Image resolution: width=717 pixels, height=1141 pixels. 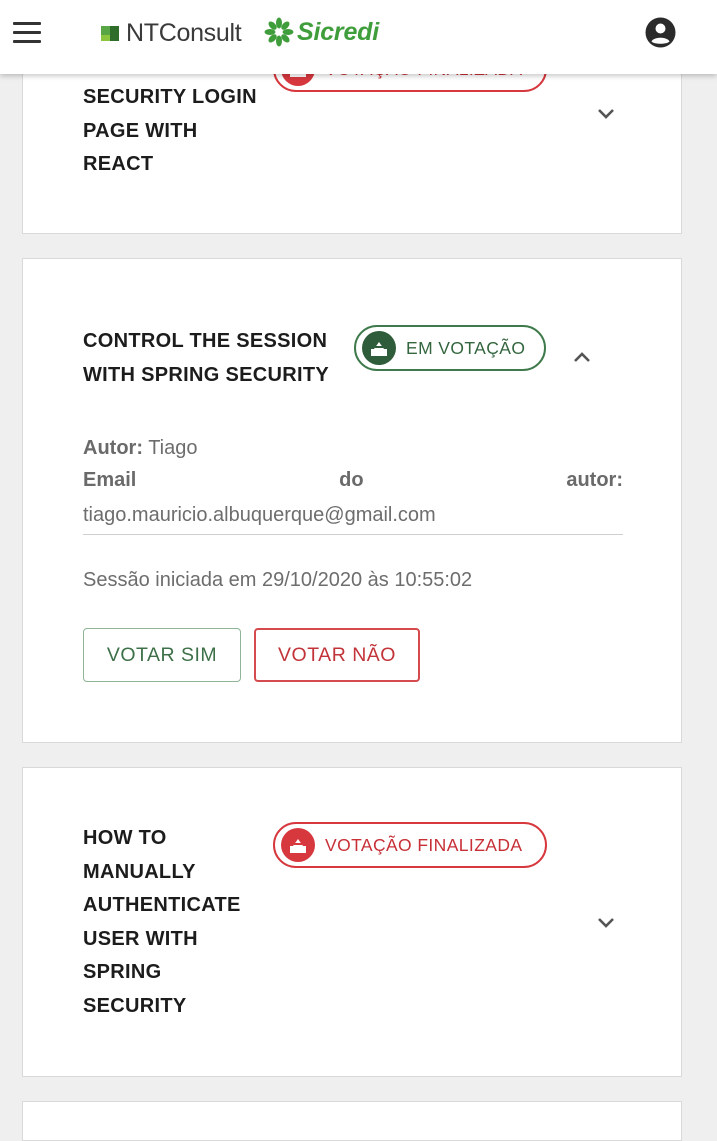 I want to click on vote-no-label: VOTAR NÃO, so click(x=337, y=654).